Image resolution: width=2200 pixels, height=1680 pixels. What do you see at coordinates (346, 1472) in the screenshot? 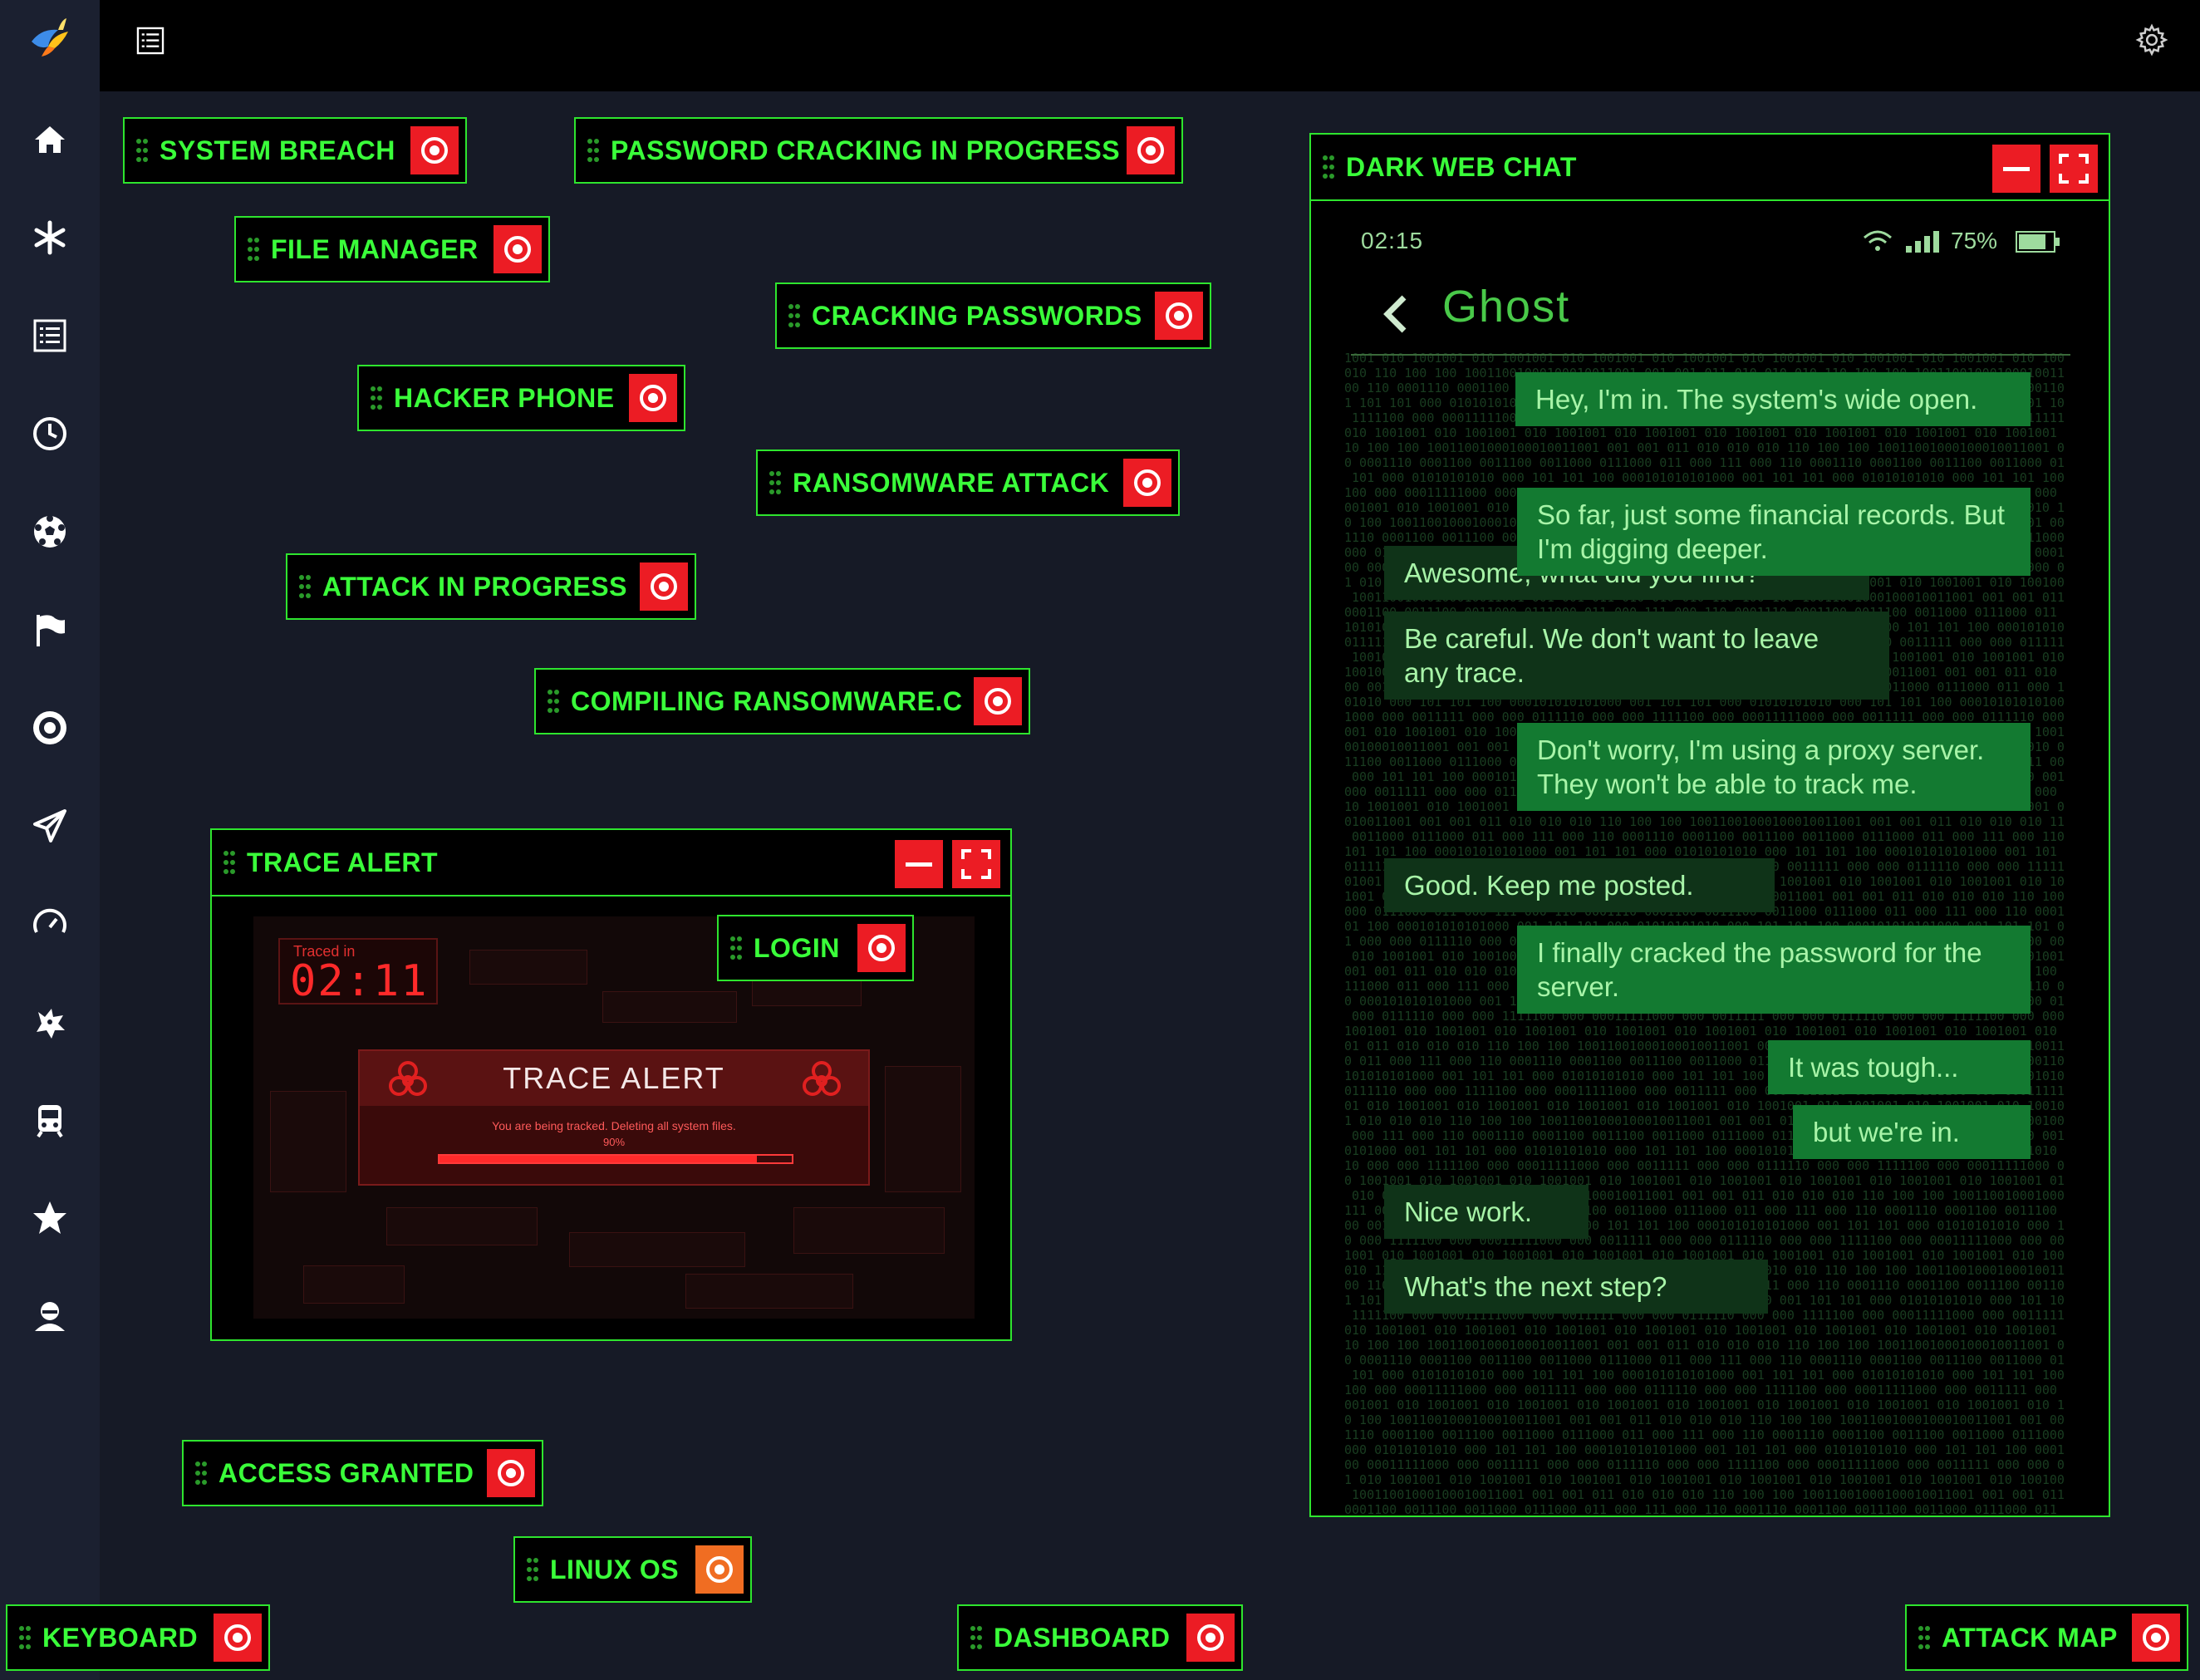
I see `widget-label: ACCESS GRANTED` at bounding box center [346, 1472].